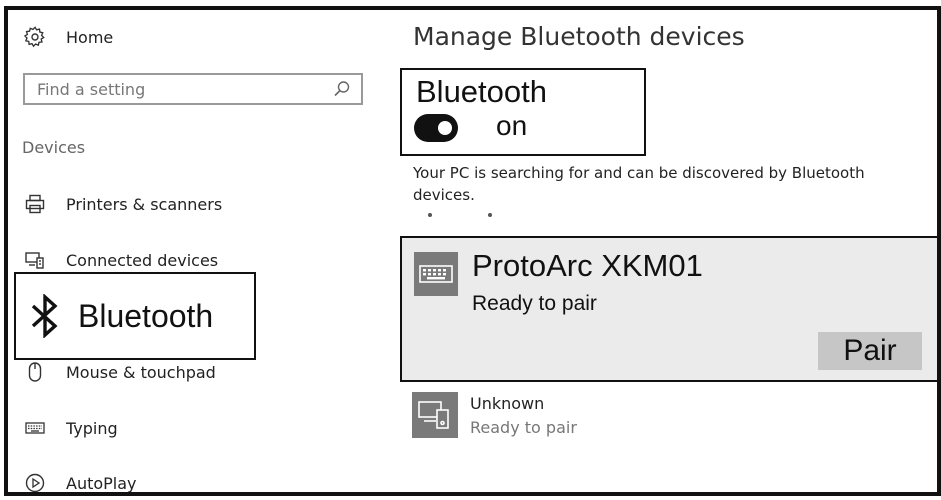 The image size is (941, 500). I want to click on toggle-knob, so click(445, 128).